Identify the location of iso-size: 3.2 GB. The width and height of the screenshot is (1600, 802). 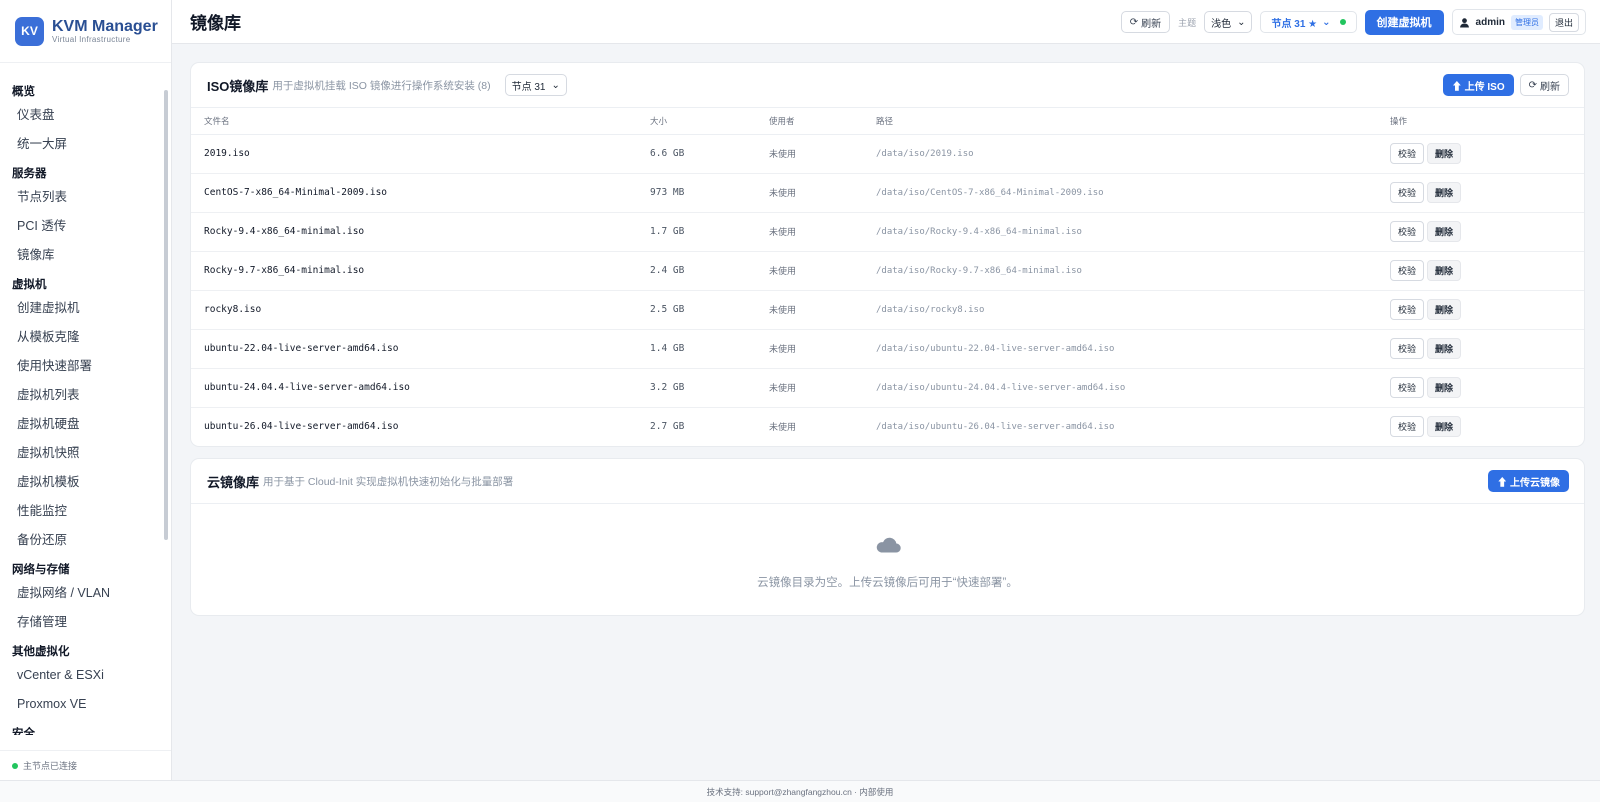
(696, 388).